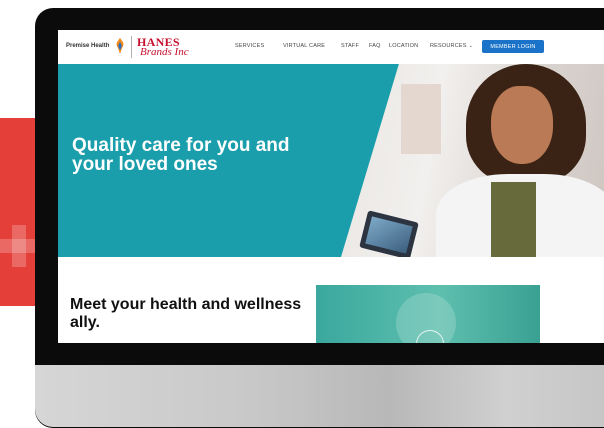 Image resolution: width=604 pixels, height=428 pixels. I want to click on member-login-button: MEMBER LOGIN, so click(513, 46).